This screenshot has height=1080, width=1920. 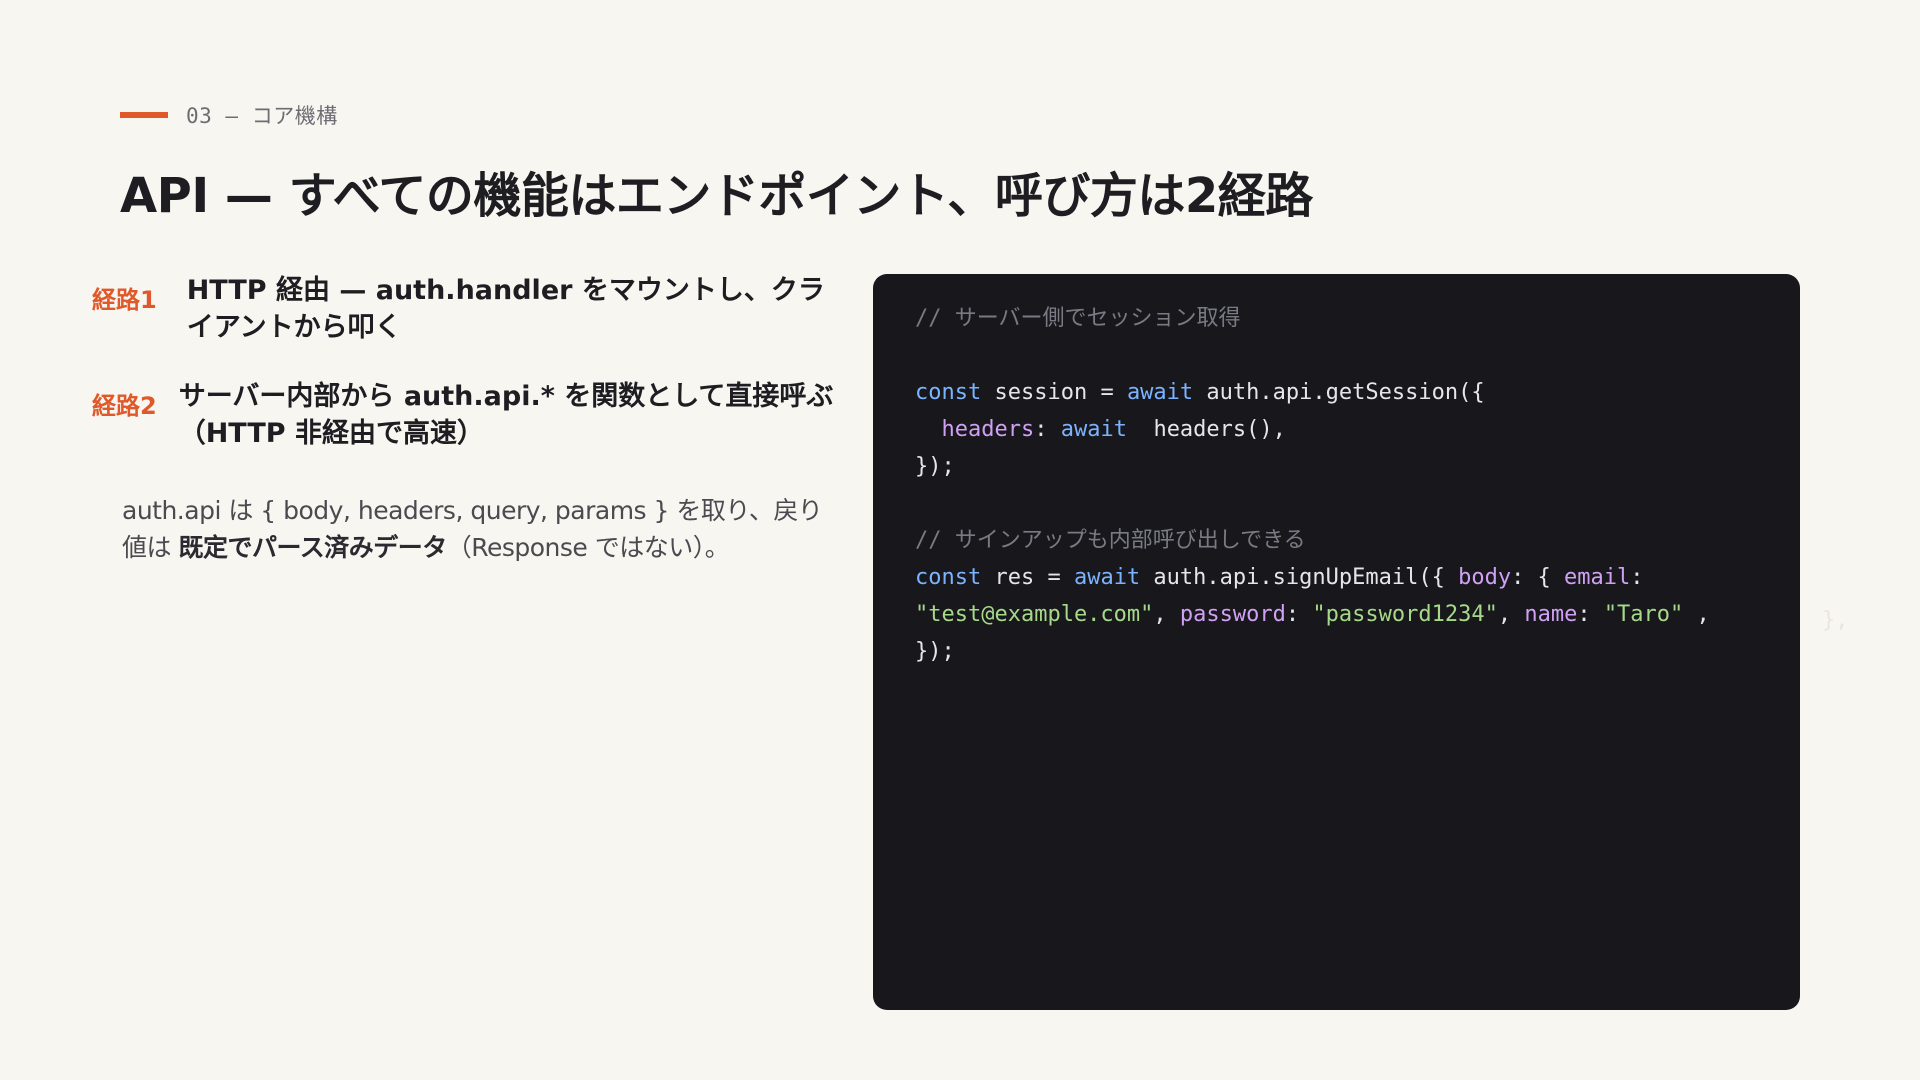 I want to click on code-text: session =, so click(x=1054, y=392).